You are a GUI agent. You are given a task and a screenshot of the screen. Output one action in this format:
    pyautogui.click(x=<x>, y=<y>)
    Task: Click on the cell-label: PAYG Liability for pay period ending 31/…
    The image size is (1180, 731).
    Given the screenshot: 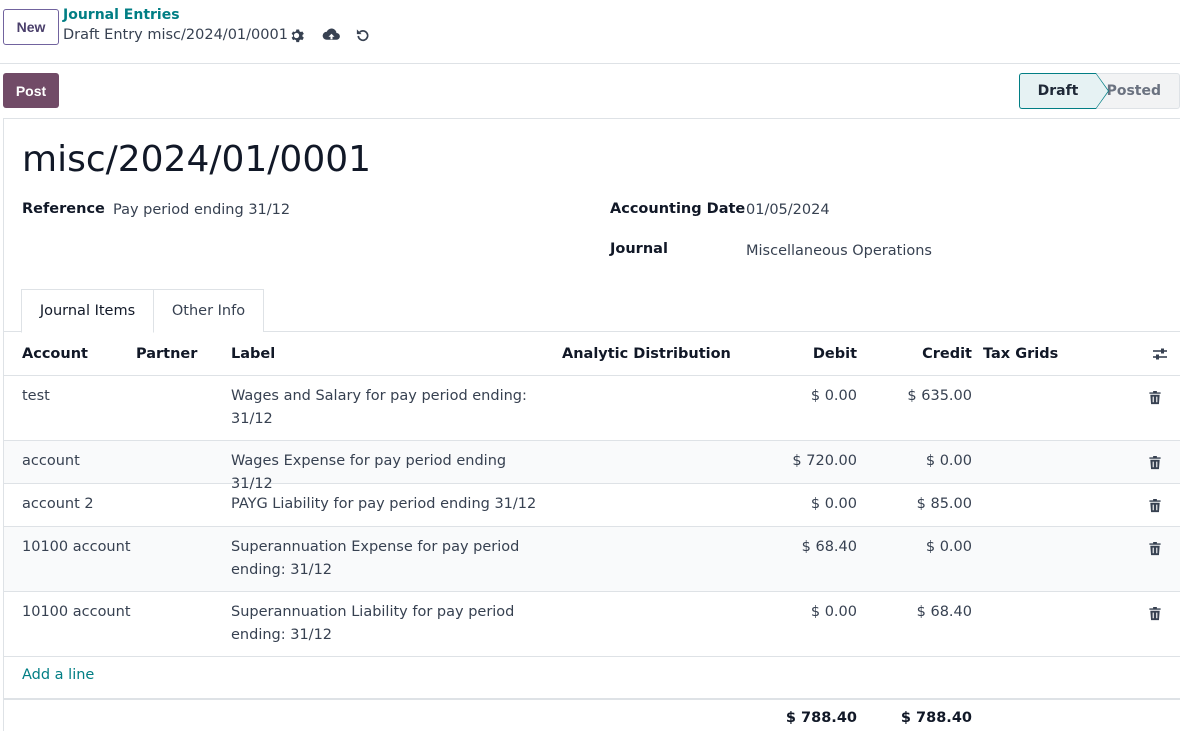 What is the action you would take?
    pyautogui.click(x=384, y=504)
    